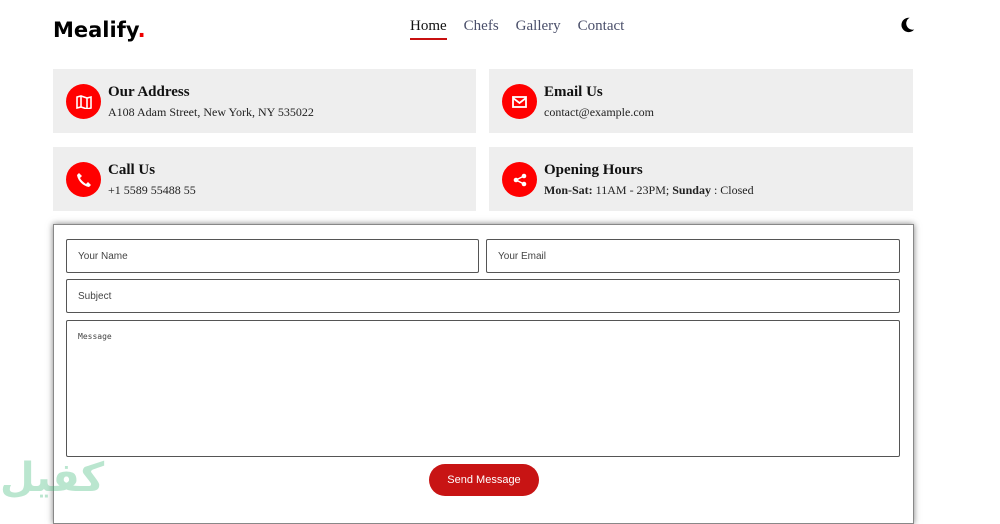 The height and width of the screenshot is (524, 1000). What do you see at coordinates (152, 190) in the screenshot?
I see `card-value: +1 5589 55488 55` at bounding box center [152, 190].